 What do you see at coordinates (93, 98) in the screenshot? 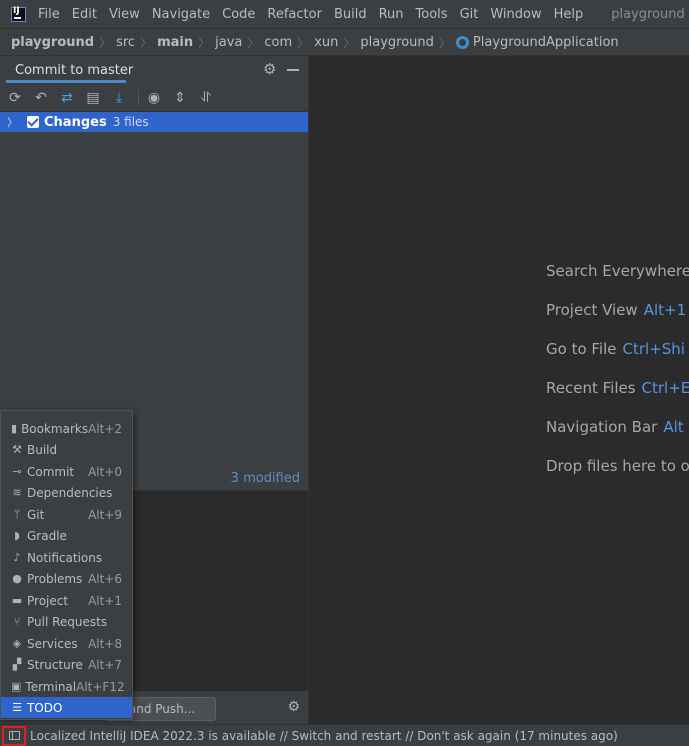
I see `changelist-icon: ▤` at bounding box center [93, 98].